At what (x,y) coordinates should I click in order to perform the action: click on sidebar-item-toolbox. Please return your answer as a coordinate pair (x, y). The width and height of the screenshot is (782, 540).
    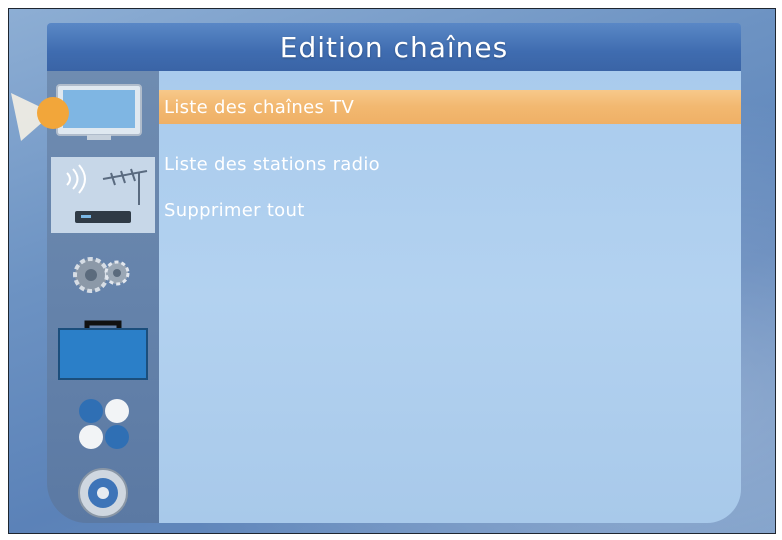
    Looking at the image, I should click on (103, 349).